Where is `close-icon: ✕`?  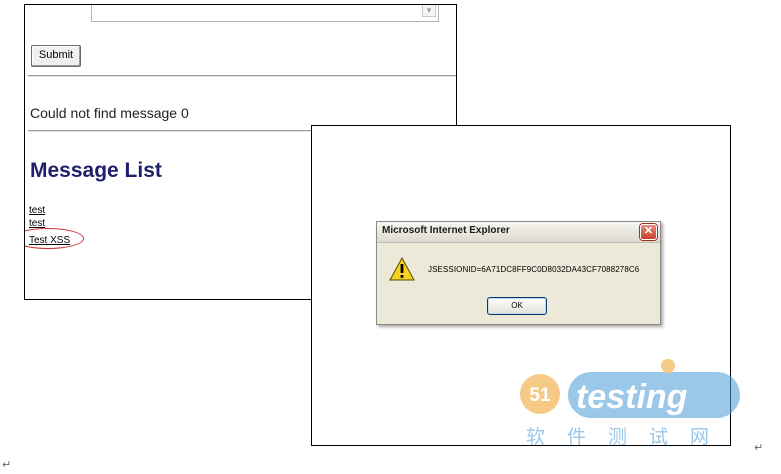
close-icon: ✕ is located at coordinates (648, 231).